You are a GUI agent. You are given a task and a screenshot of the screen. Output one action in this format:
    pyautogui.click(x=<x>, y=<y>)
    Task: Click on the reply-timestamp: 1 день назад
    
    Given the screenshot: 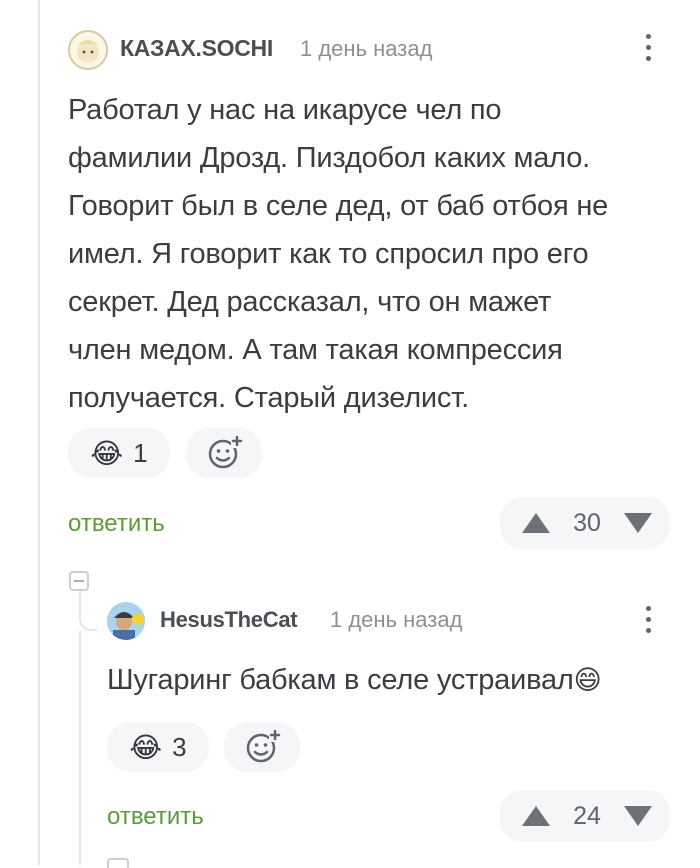 What is the action you would take?
    pyautogui.click(x=396, y=619)
    